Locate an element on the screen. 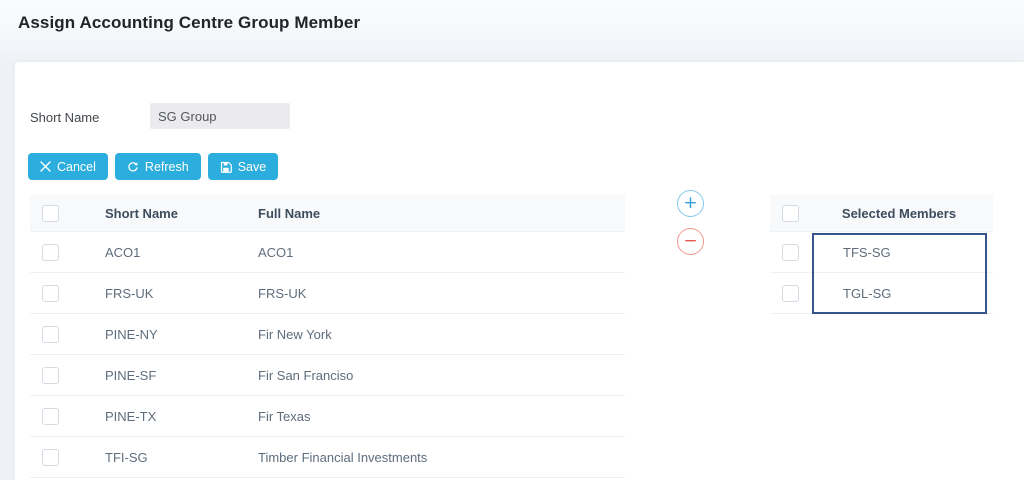  cell-short-name: TFI-SG is located at coordinates (126, 457).